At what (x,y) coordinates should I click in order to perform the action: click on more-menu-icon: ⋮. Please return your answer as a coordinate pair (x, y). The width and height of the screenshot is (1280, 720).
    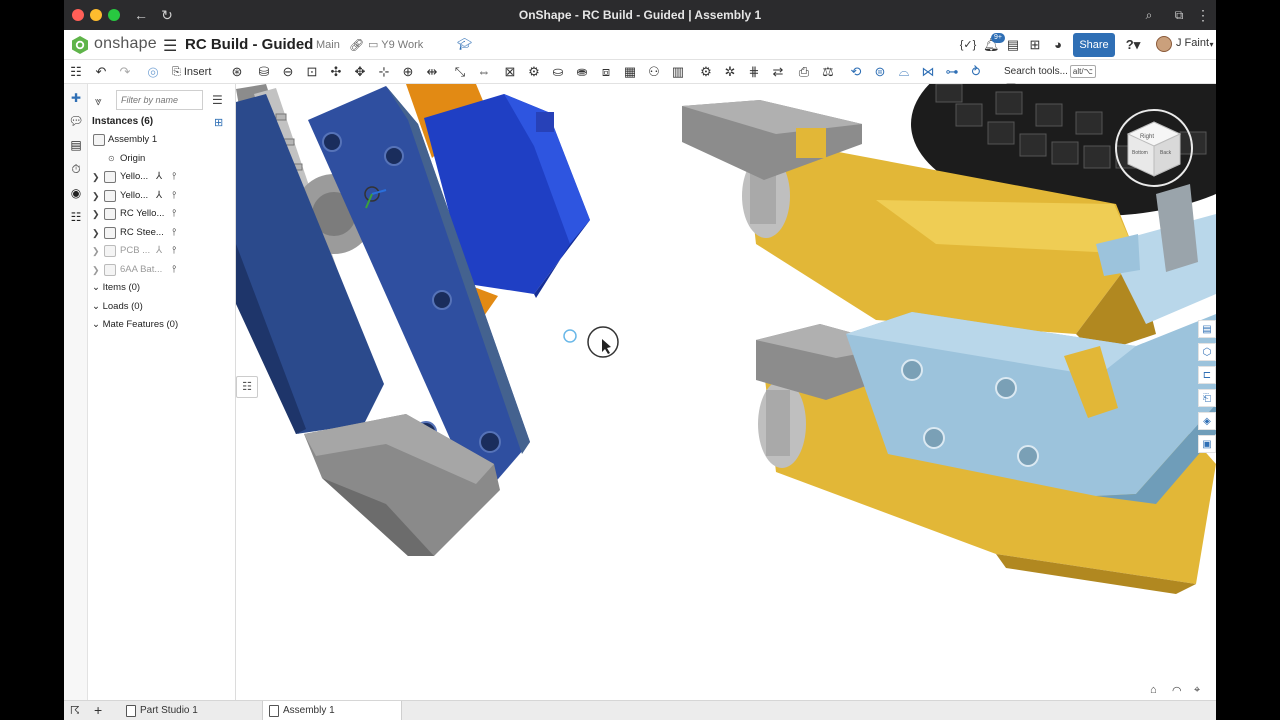
    Looking at the image, I should click on (1203, 15).